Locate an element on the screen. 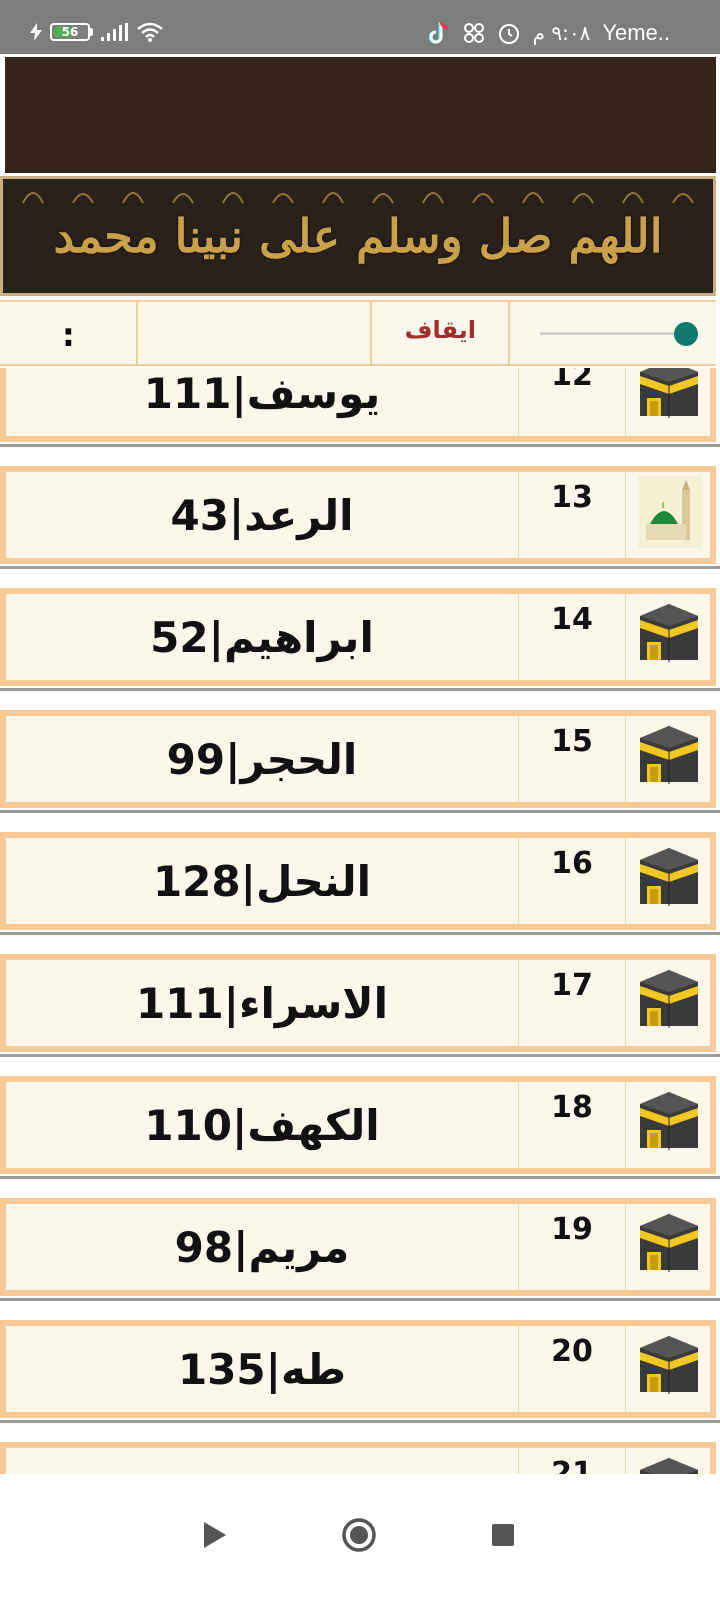  surah-card: الحجر|99 15 is located at coordinates (358, 759).